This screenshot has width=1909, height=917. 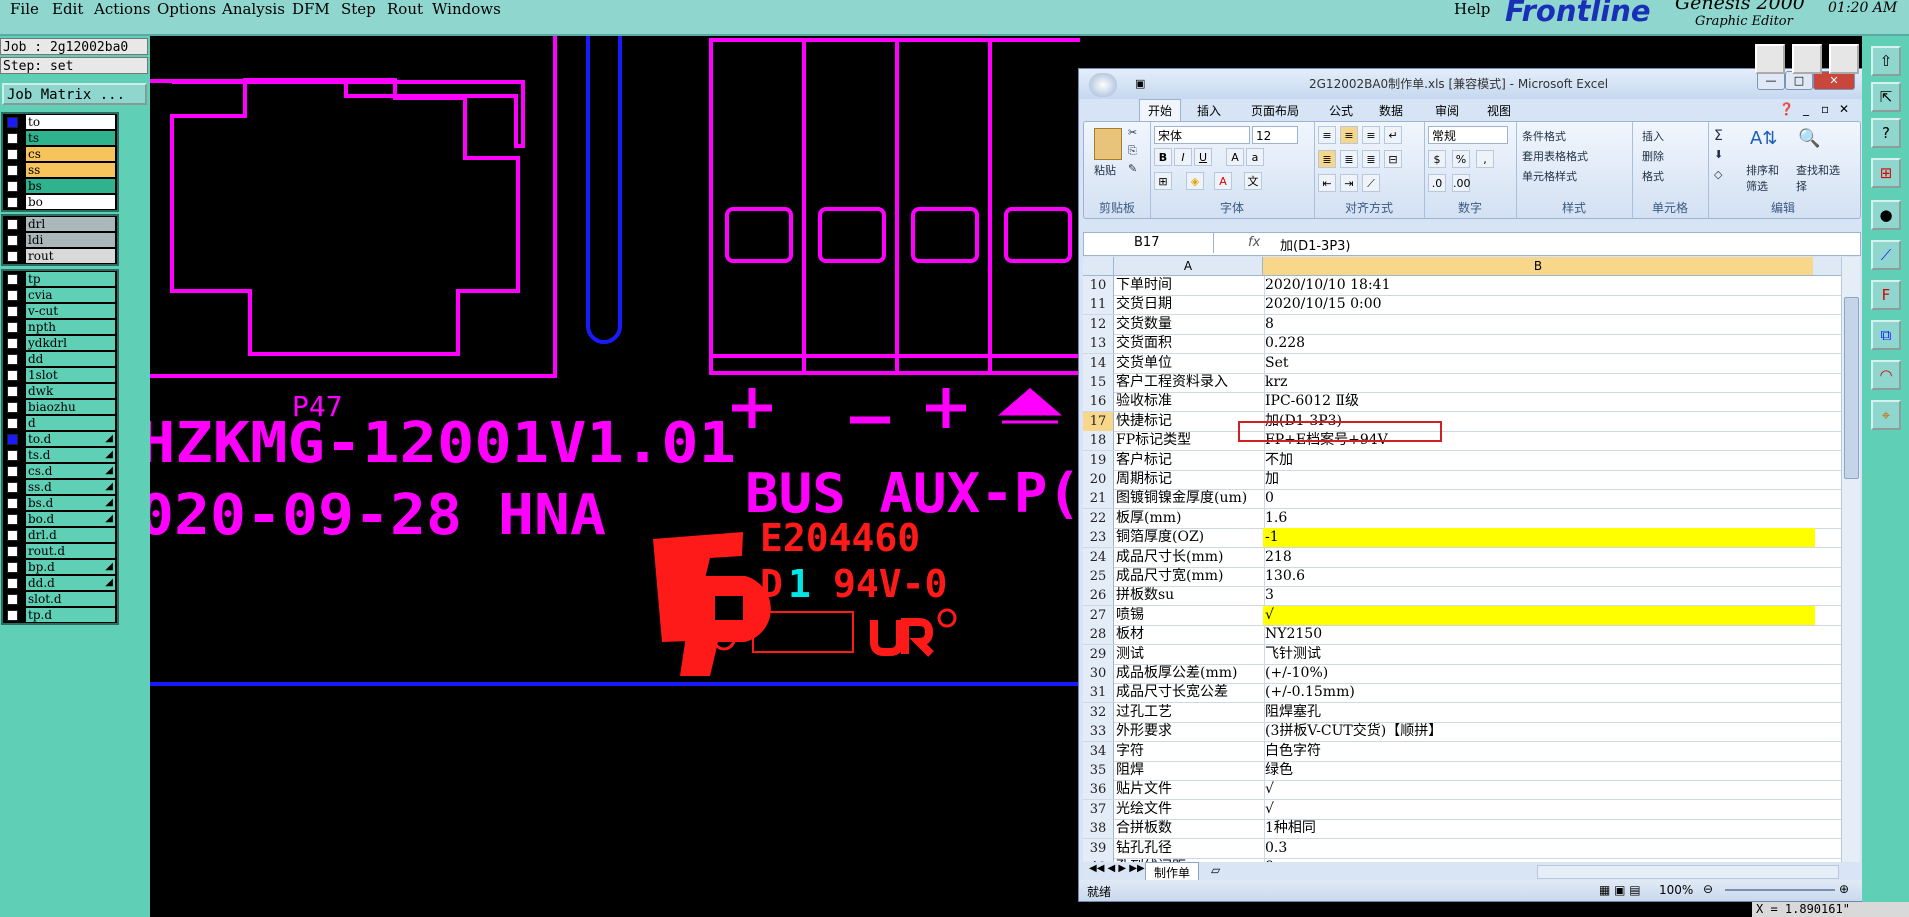 What do you see at coordinates (1189, 344) in the screenshot?
I see `cell-a: 交货面积` at bounding box center [1189, 344].